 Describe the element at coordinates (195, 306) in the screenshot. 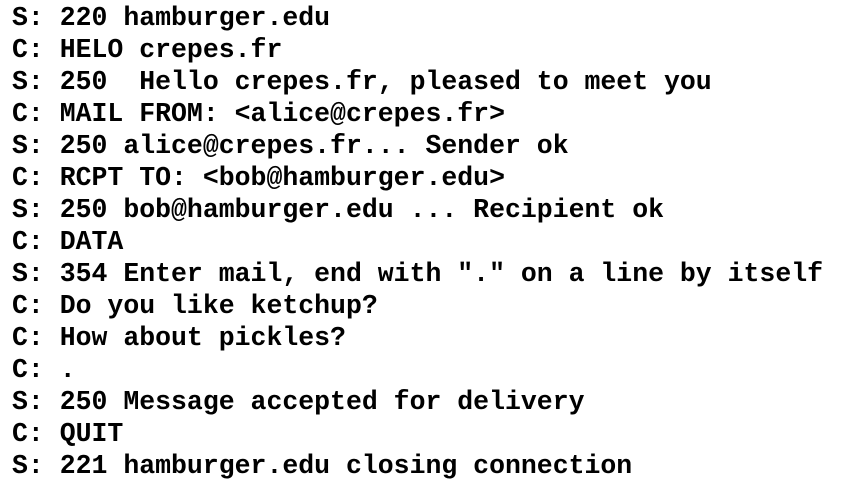

I see `transcript-line-client-message-1: C: Do you like ketchup?` at that location.